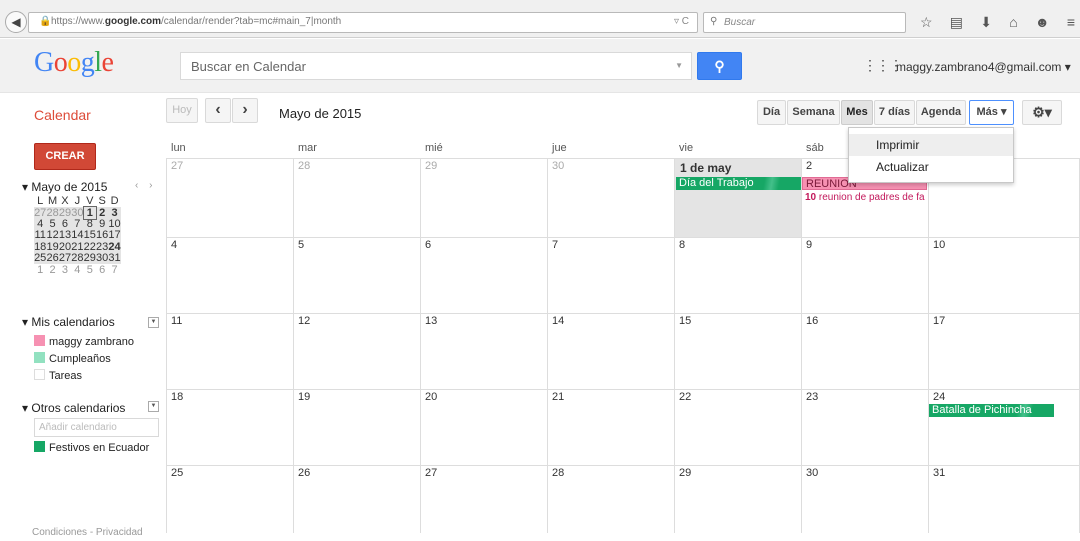 The width and height of the screenshot is (1080, 541). Describe the element at coordinates (89, 258) in the screenshot. I see `mini-day: 29` at that location.